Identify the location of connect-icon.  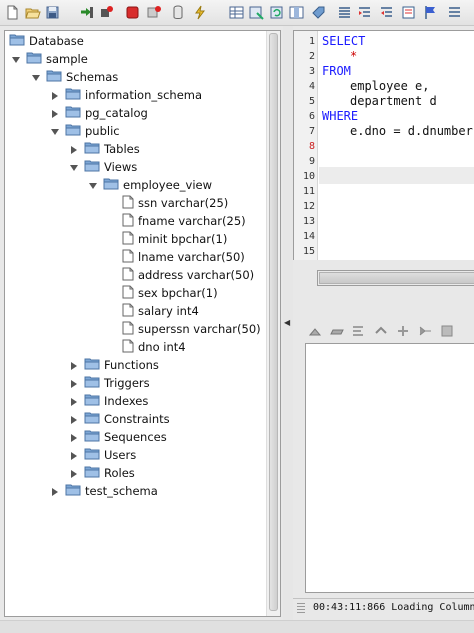
(86, 12).